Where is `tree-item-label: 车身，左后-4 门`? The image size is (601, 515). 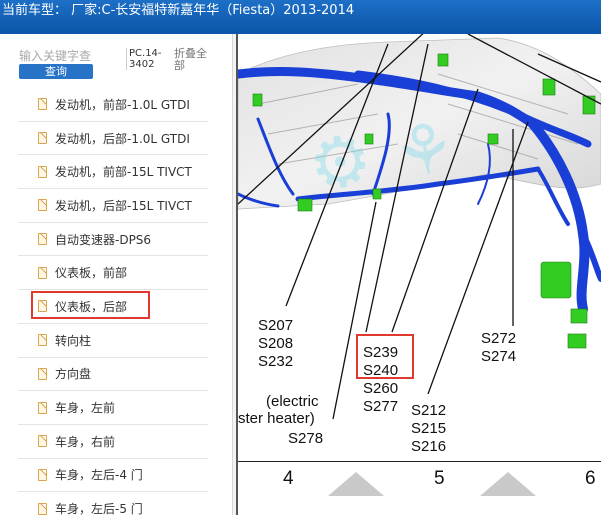 tree-item-label: 车身，左后-4 门 is located at coordinates (99, 475).